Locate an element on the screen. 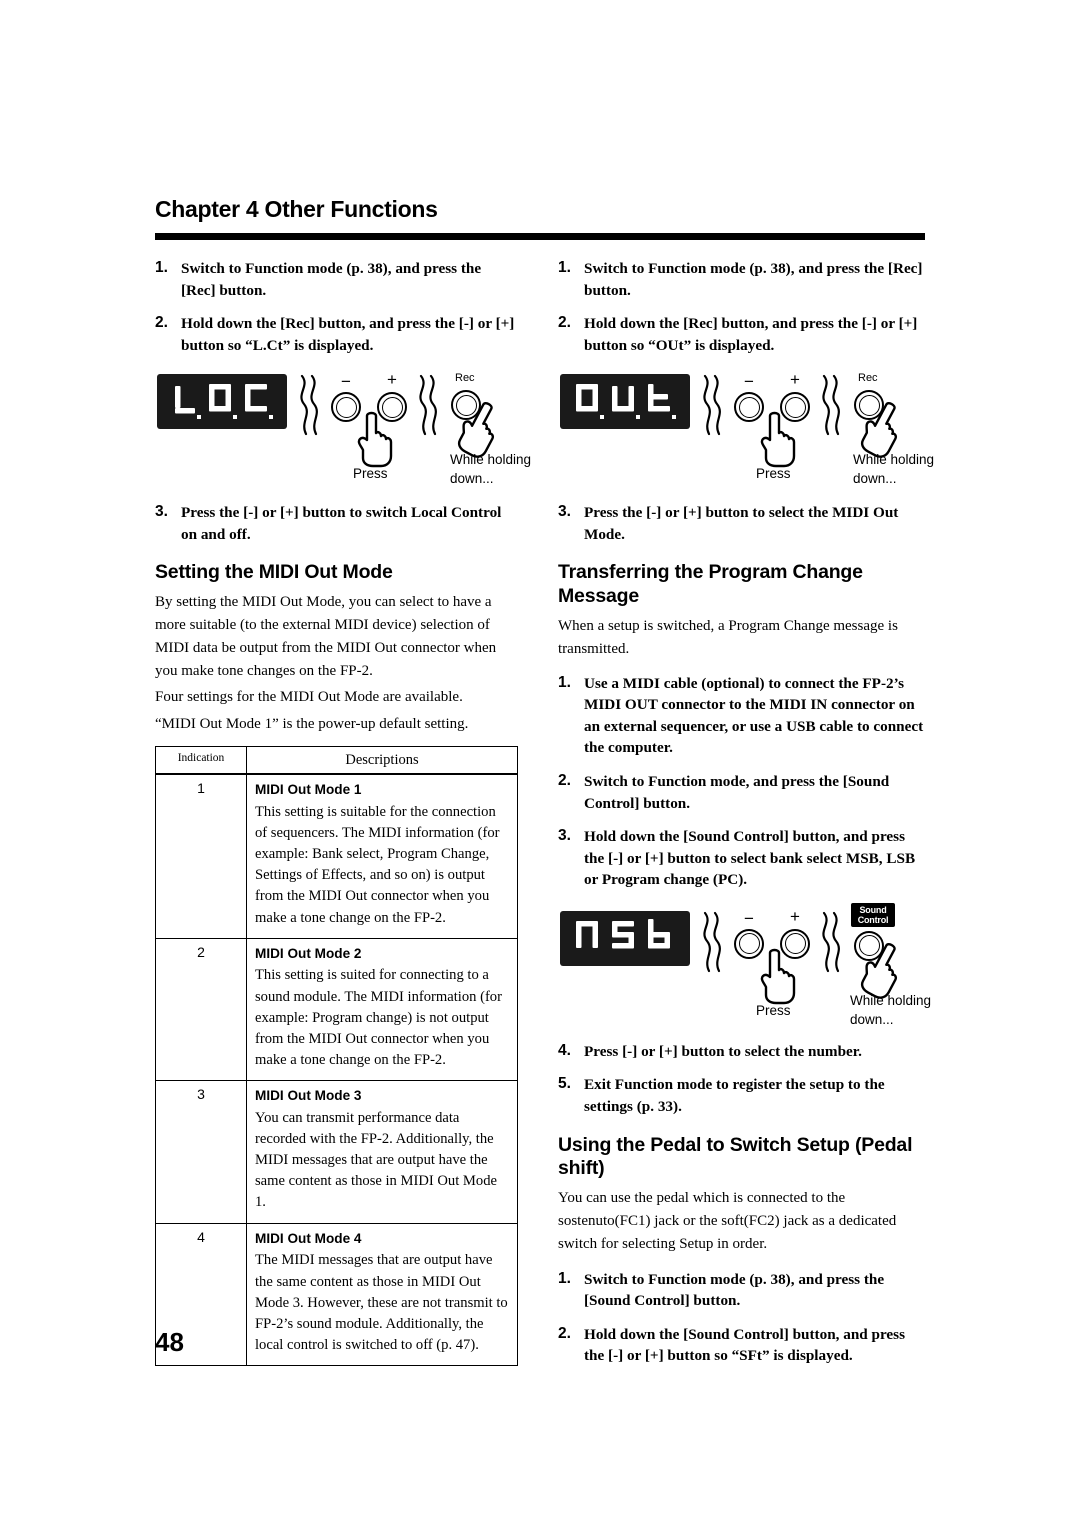 Image resolution: width=1080 pixels, height=1528 pixels. page-number: 48 is located at coordinates (169, 1342).